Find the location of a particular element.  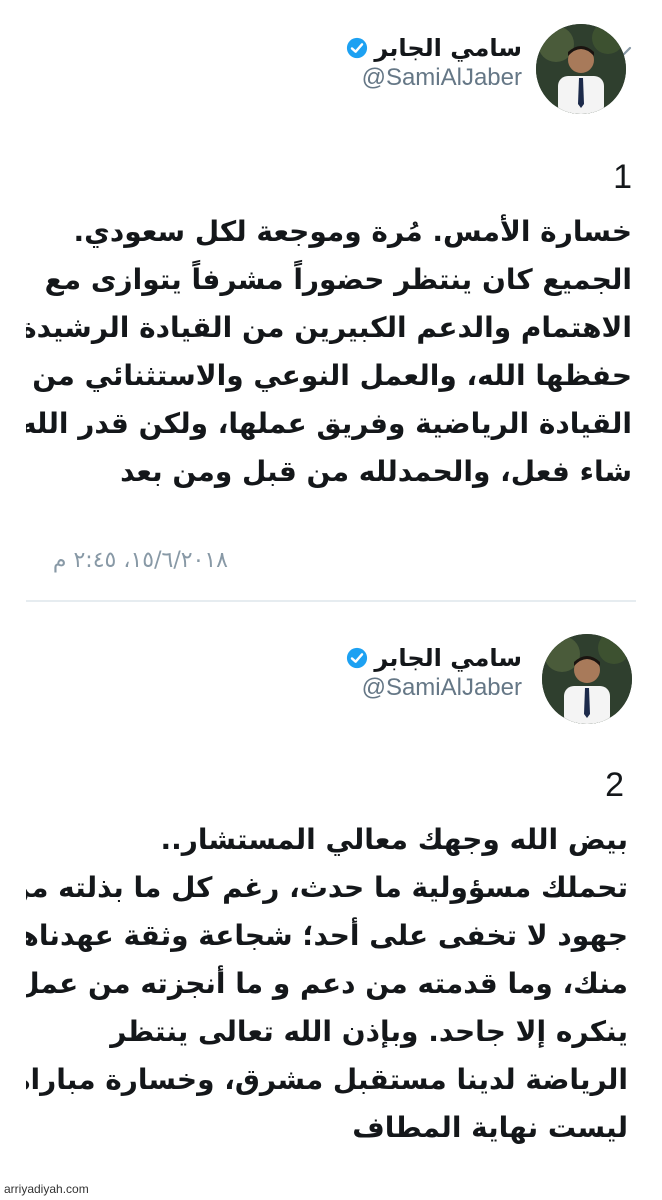

tweet-text-line: خسارة الأمس. مُرة وموجعة لكل سعودي. is located at coordinates (352, 231).